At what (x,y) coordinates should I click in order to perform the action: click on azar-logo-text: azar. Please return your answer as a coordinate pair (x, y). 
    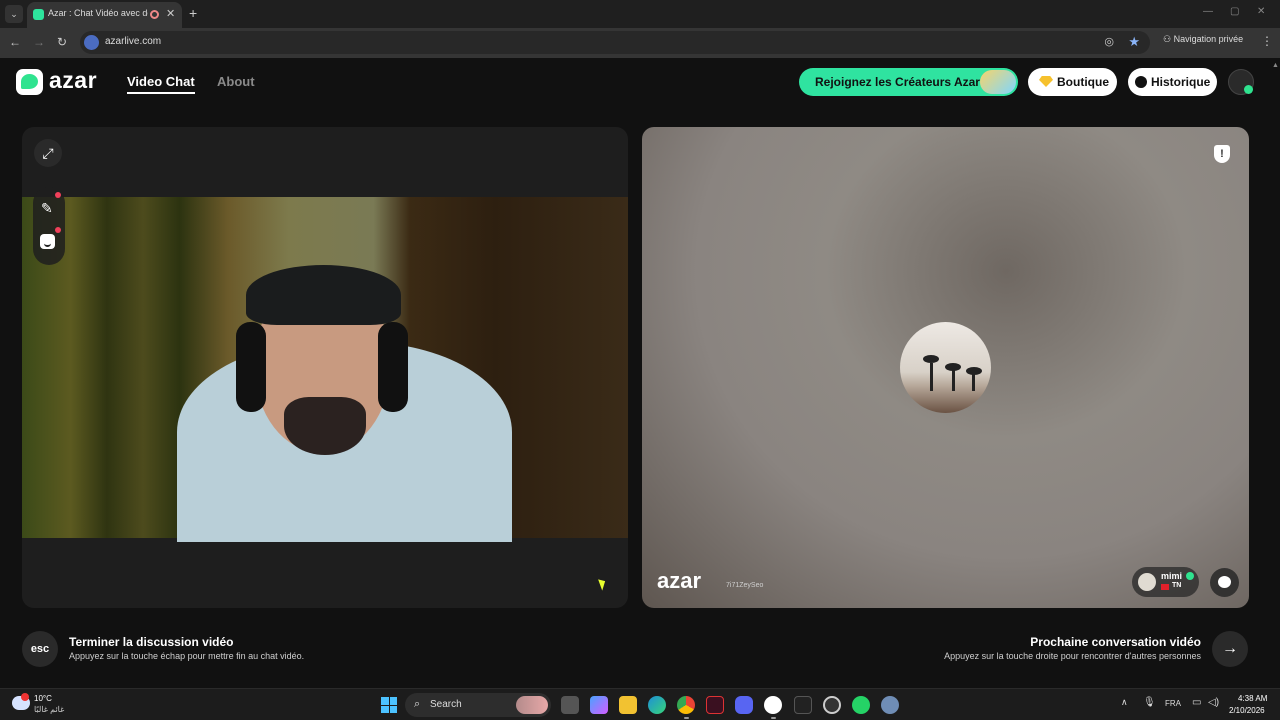
    Looking at the image, I should click on (73, 80).